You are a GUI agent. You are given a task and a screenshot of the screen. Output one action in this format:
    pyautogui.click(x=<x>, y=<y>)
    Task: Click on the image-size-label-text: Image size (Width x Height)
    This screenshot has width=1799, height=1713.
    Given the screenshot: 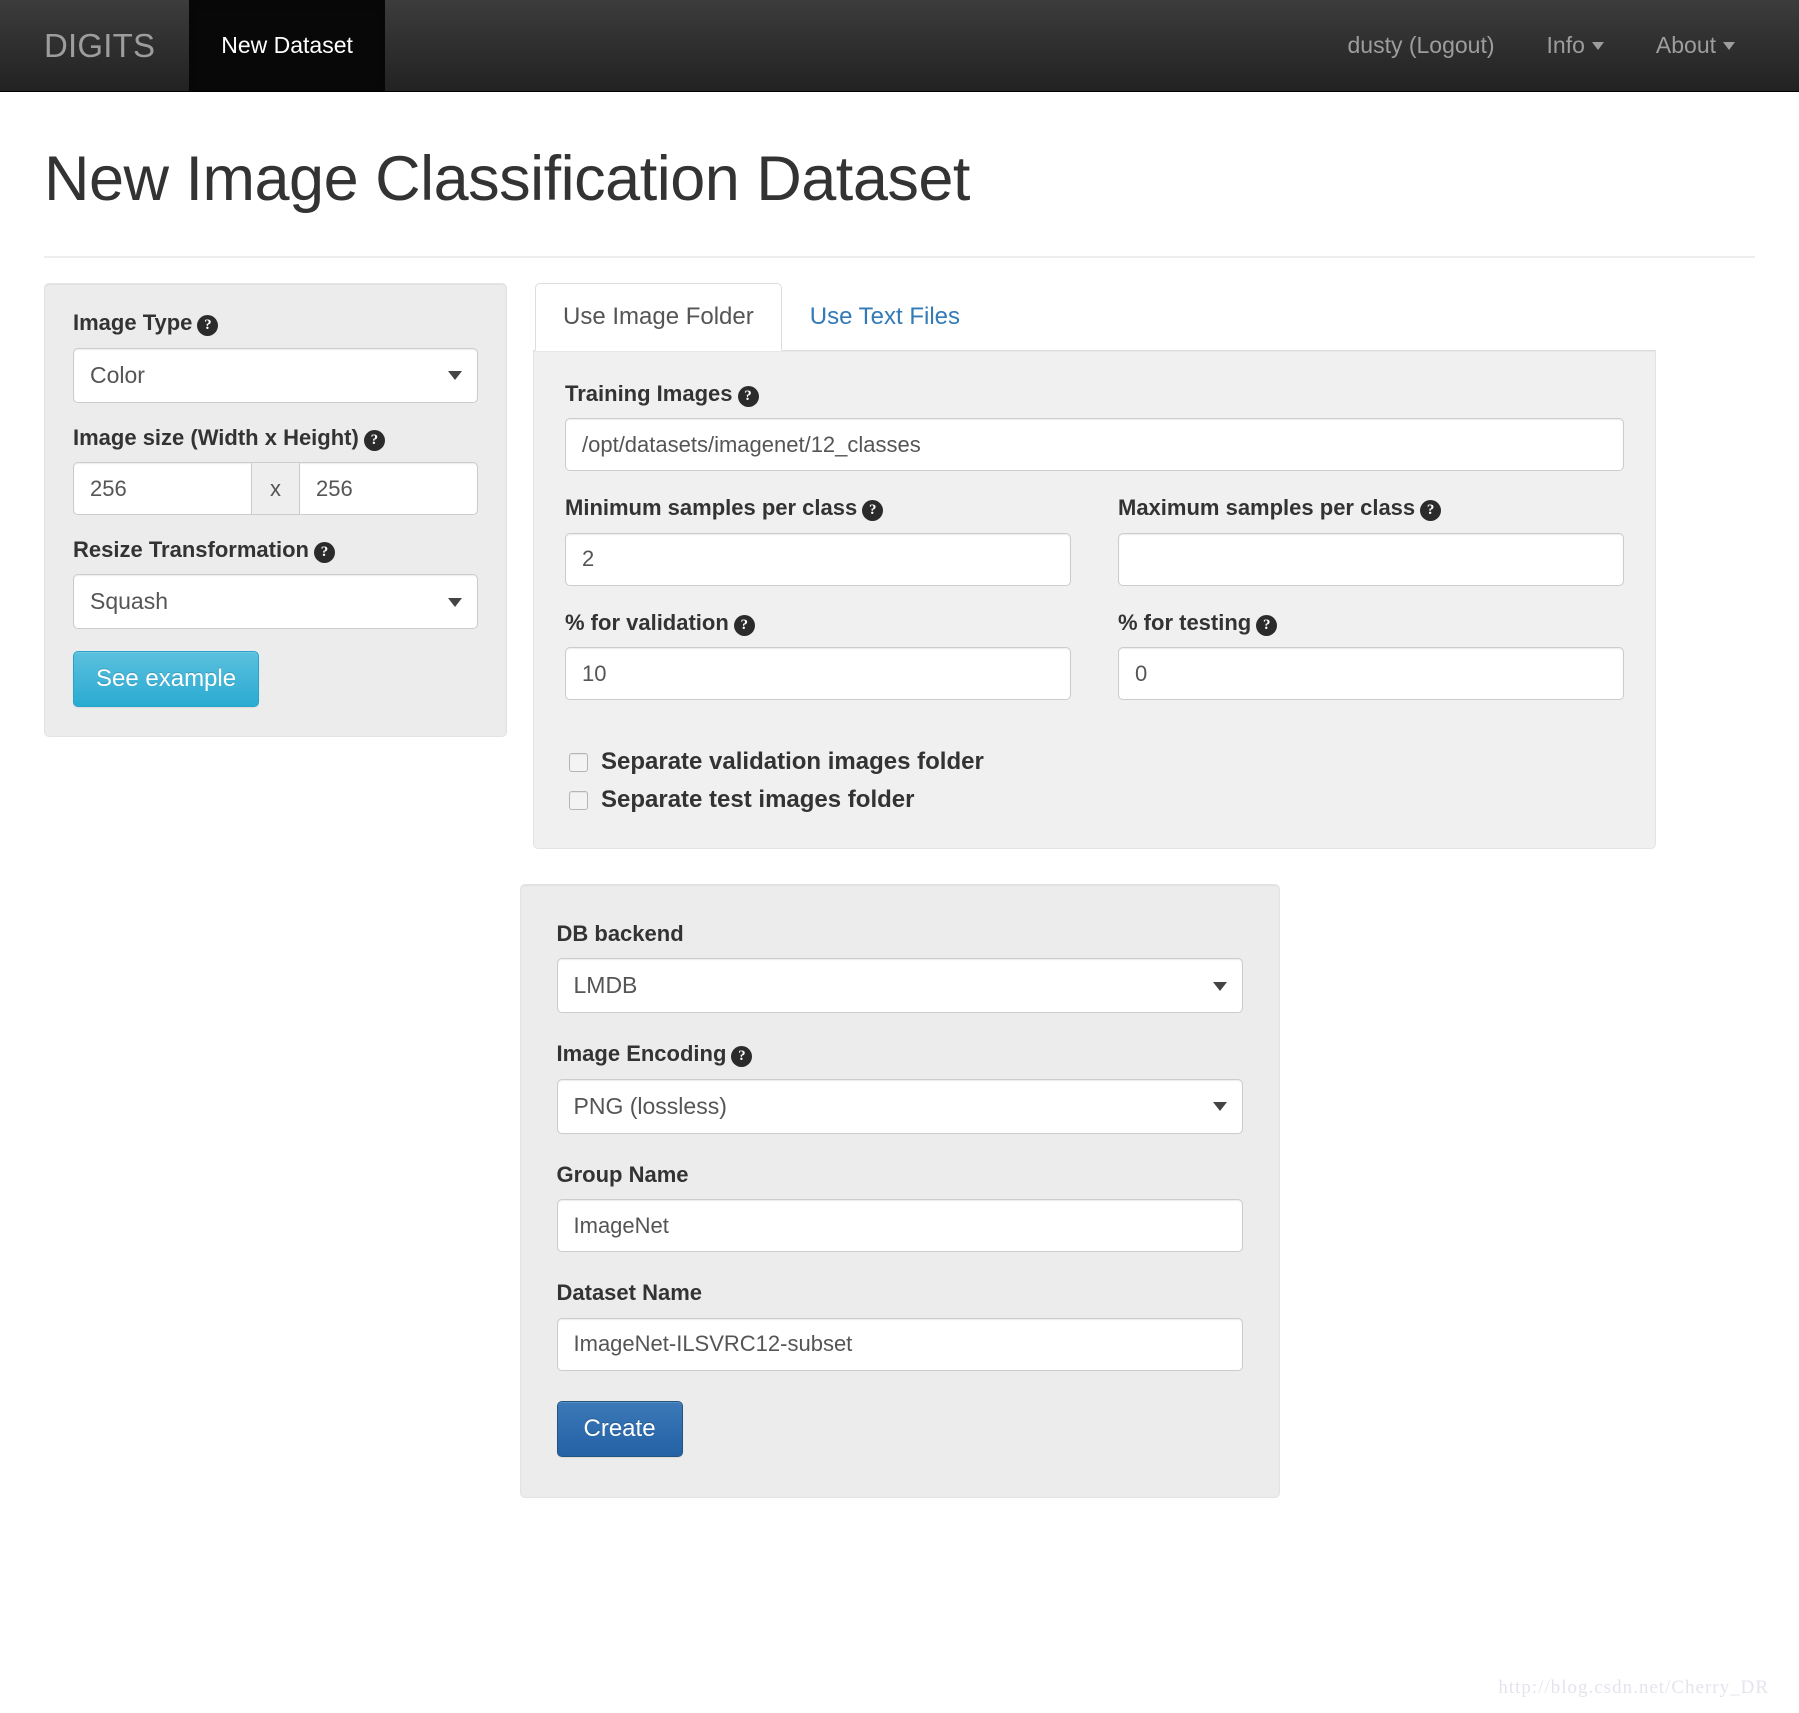 What is the action you would take?
    pyautogui.click(x=216, y=437)
    